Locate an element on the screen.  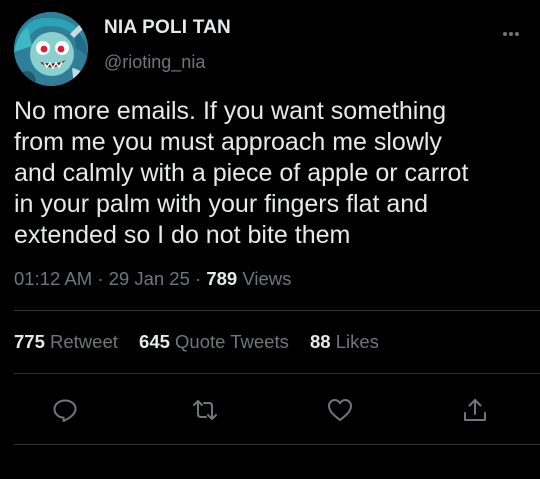
retweet-button is located at coordinates (205, 410).